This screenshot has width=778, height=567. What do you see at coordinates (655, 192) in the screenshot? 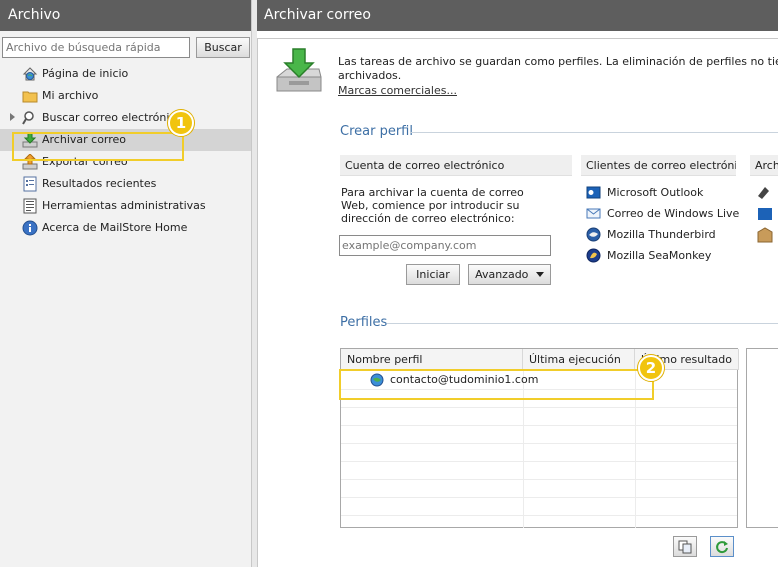
I see `client-label: Microsoft Outlook` at bounding box center [655, 192].